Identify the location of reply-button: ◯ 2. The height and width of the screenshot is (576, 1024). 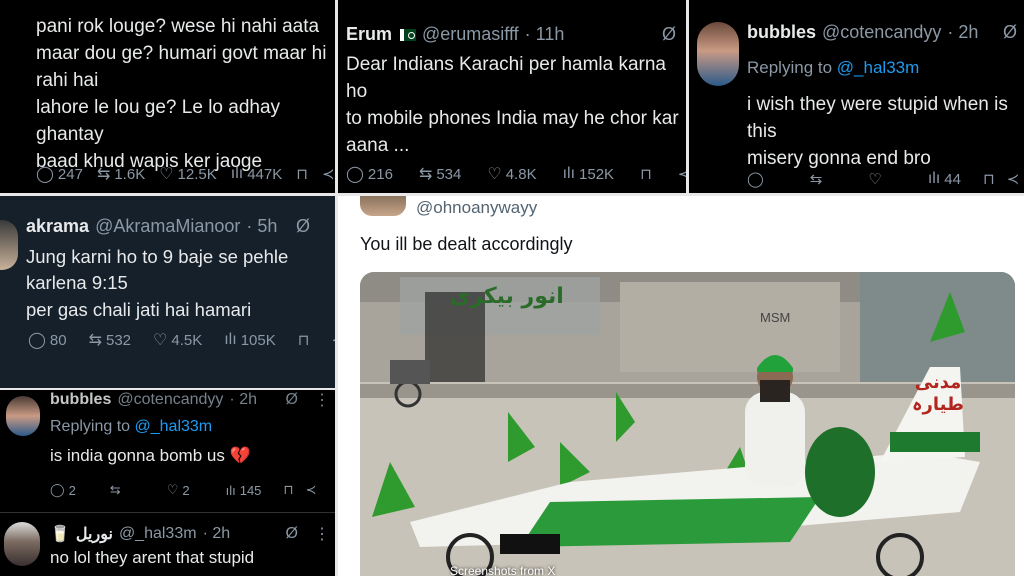
(63, 490).